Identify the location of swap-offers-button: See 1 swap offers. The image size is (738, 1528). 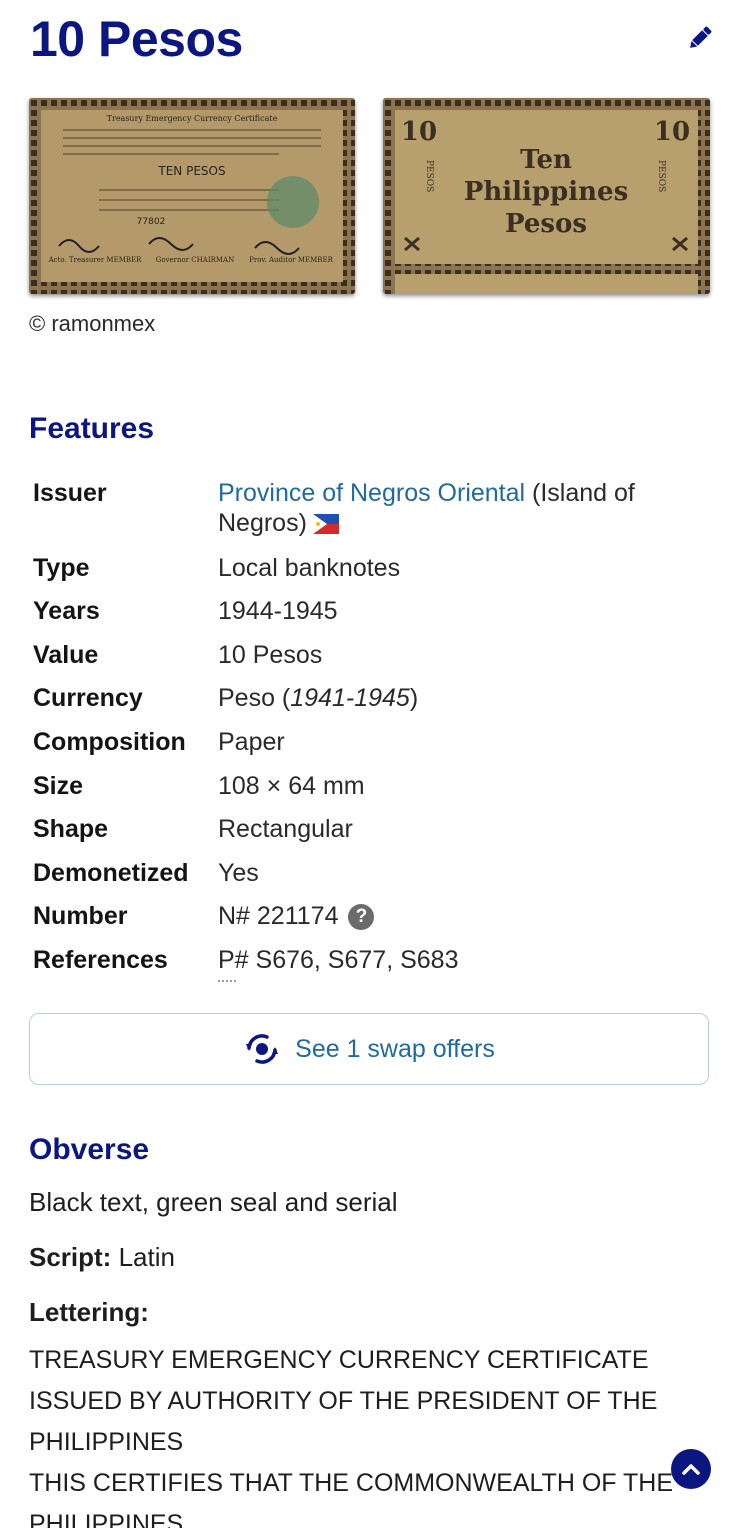
(369, 1049).